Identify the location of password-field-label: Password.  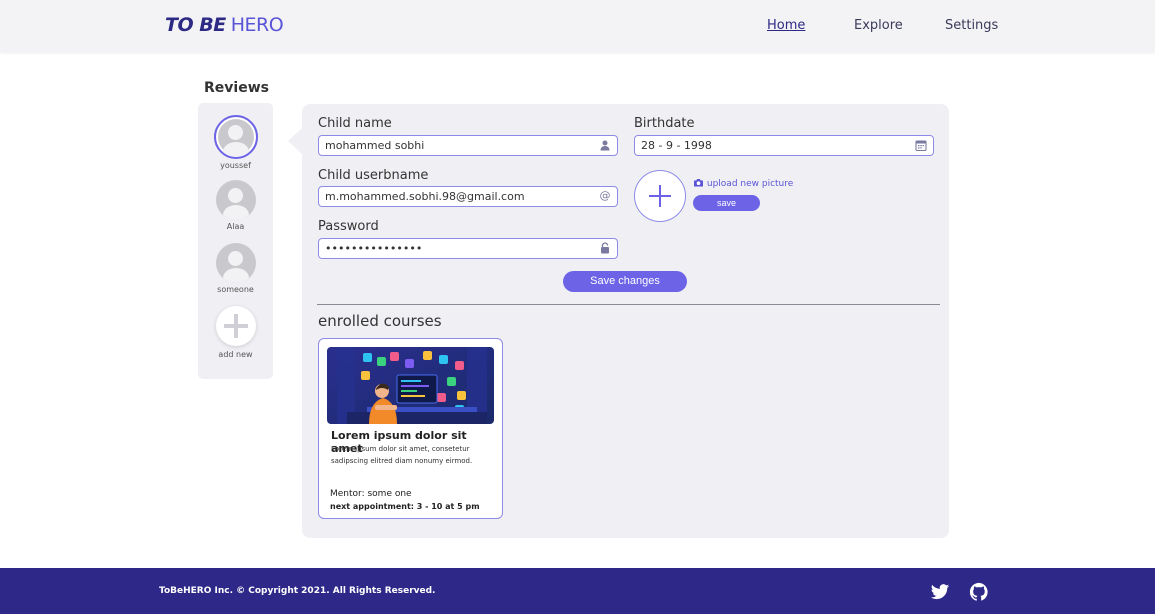
(348, 226).